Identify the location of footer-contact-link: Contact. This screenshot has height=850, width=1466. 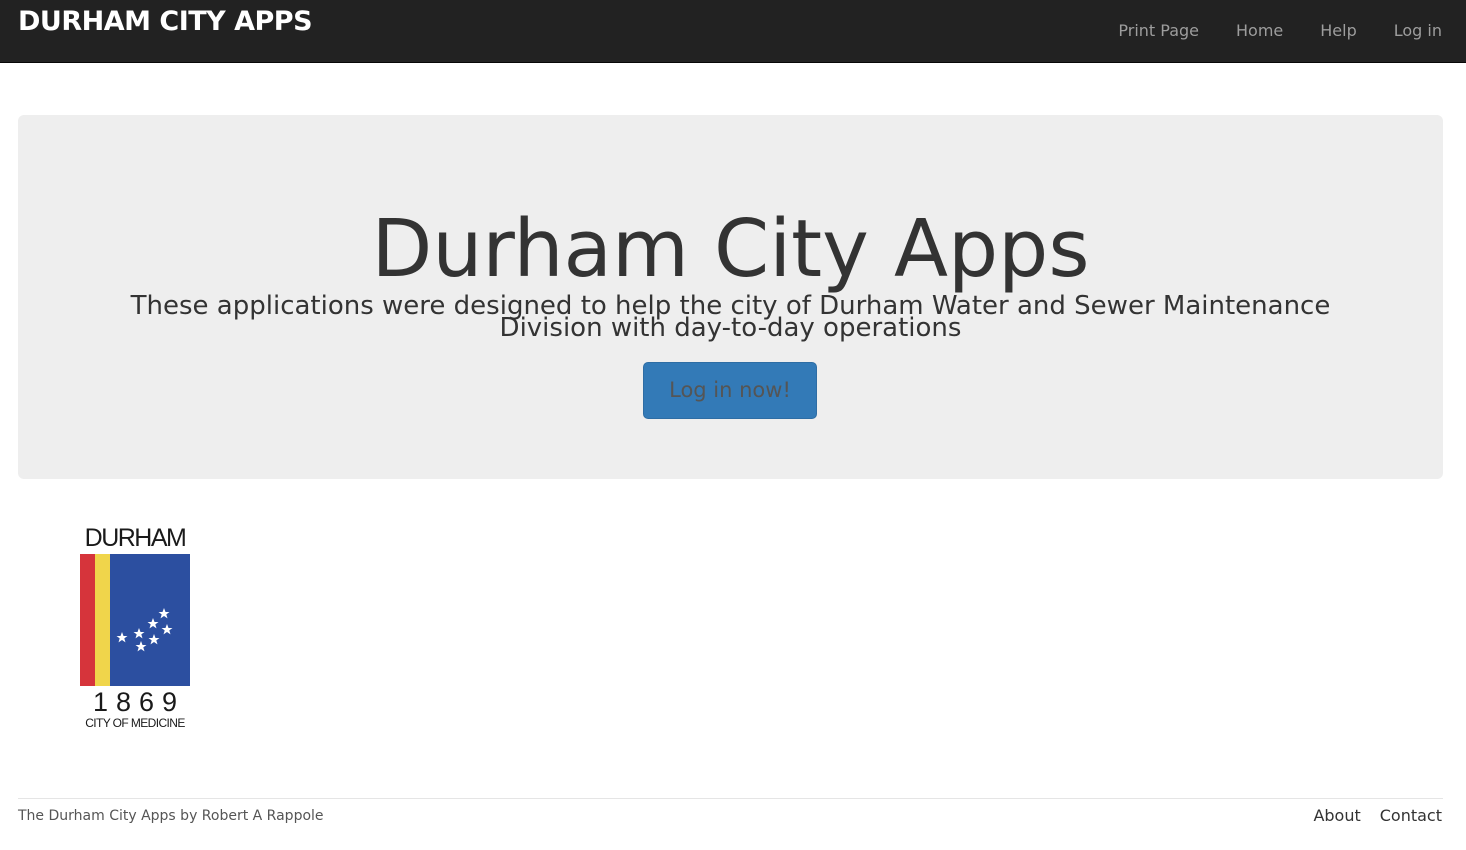
(1411, 816).